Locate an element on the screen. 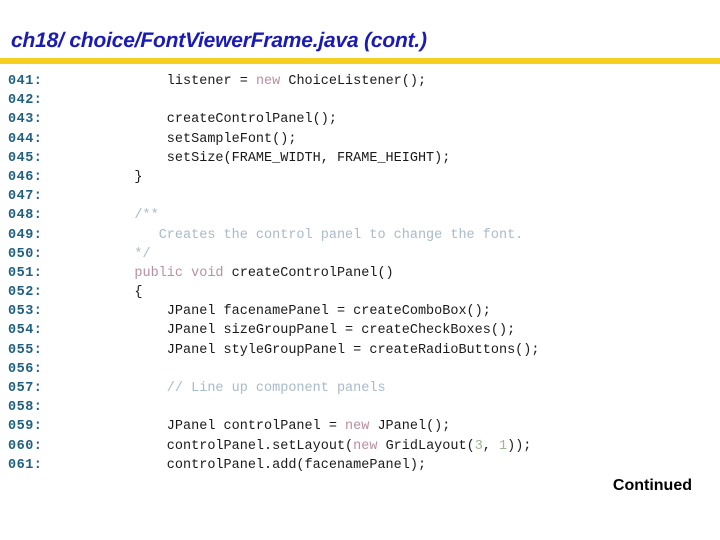 Image resolution: width=720 pixels, height=540 pixels. code-line-text: createControlPanel(); is located at coordinates (219, 119).